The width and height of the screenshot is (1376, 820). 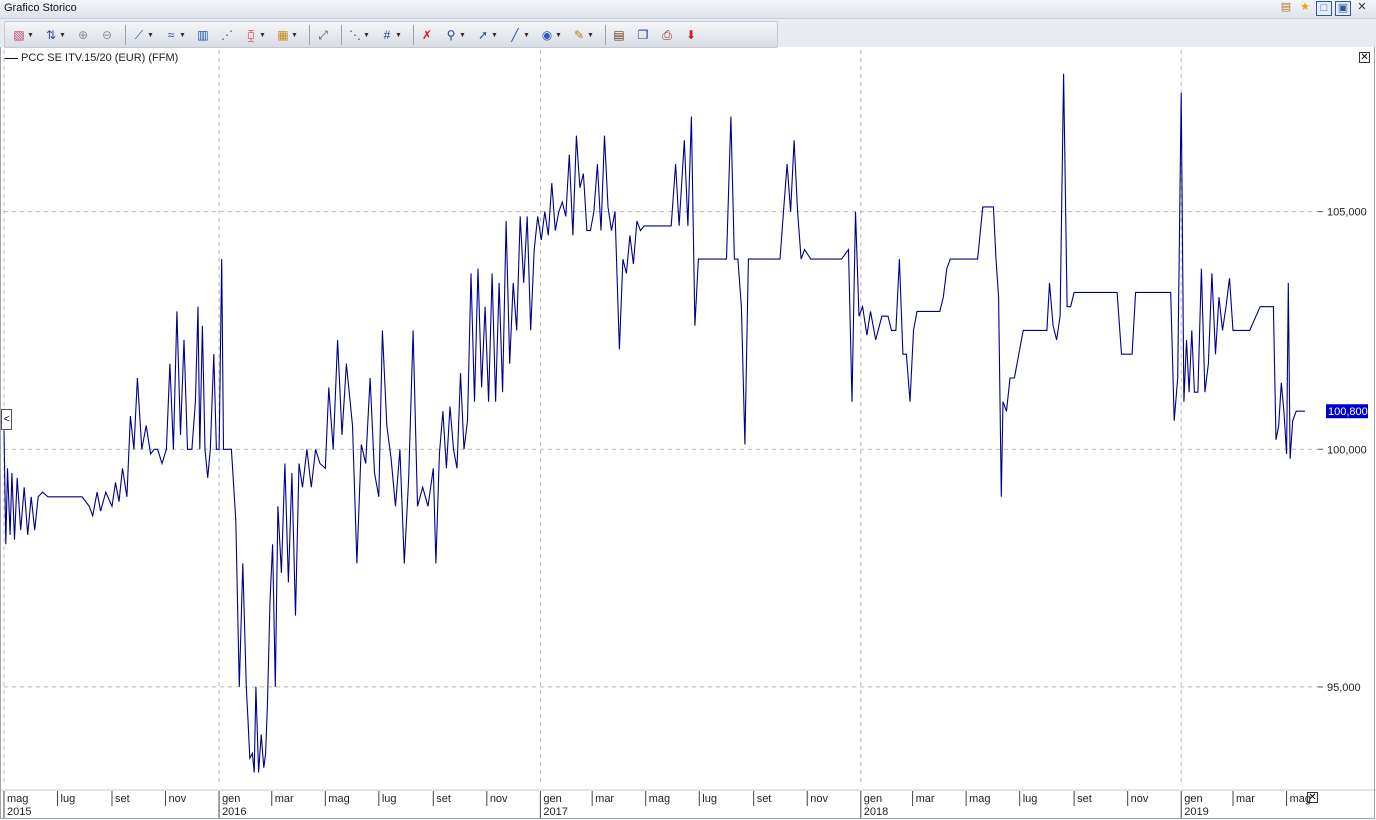 What do you see at coordinates (234, 812) in the screenshot?
I see `x-year-label: 2016` at bounding box center [234, 812].